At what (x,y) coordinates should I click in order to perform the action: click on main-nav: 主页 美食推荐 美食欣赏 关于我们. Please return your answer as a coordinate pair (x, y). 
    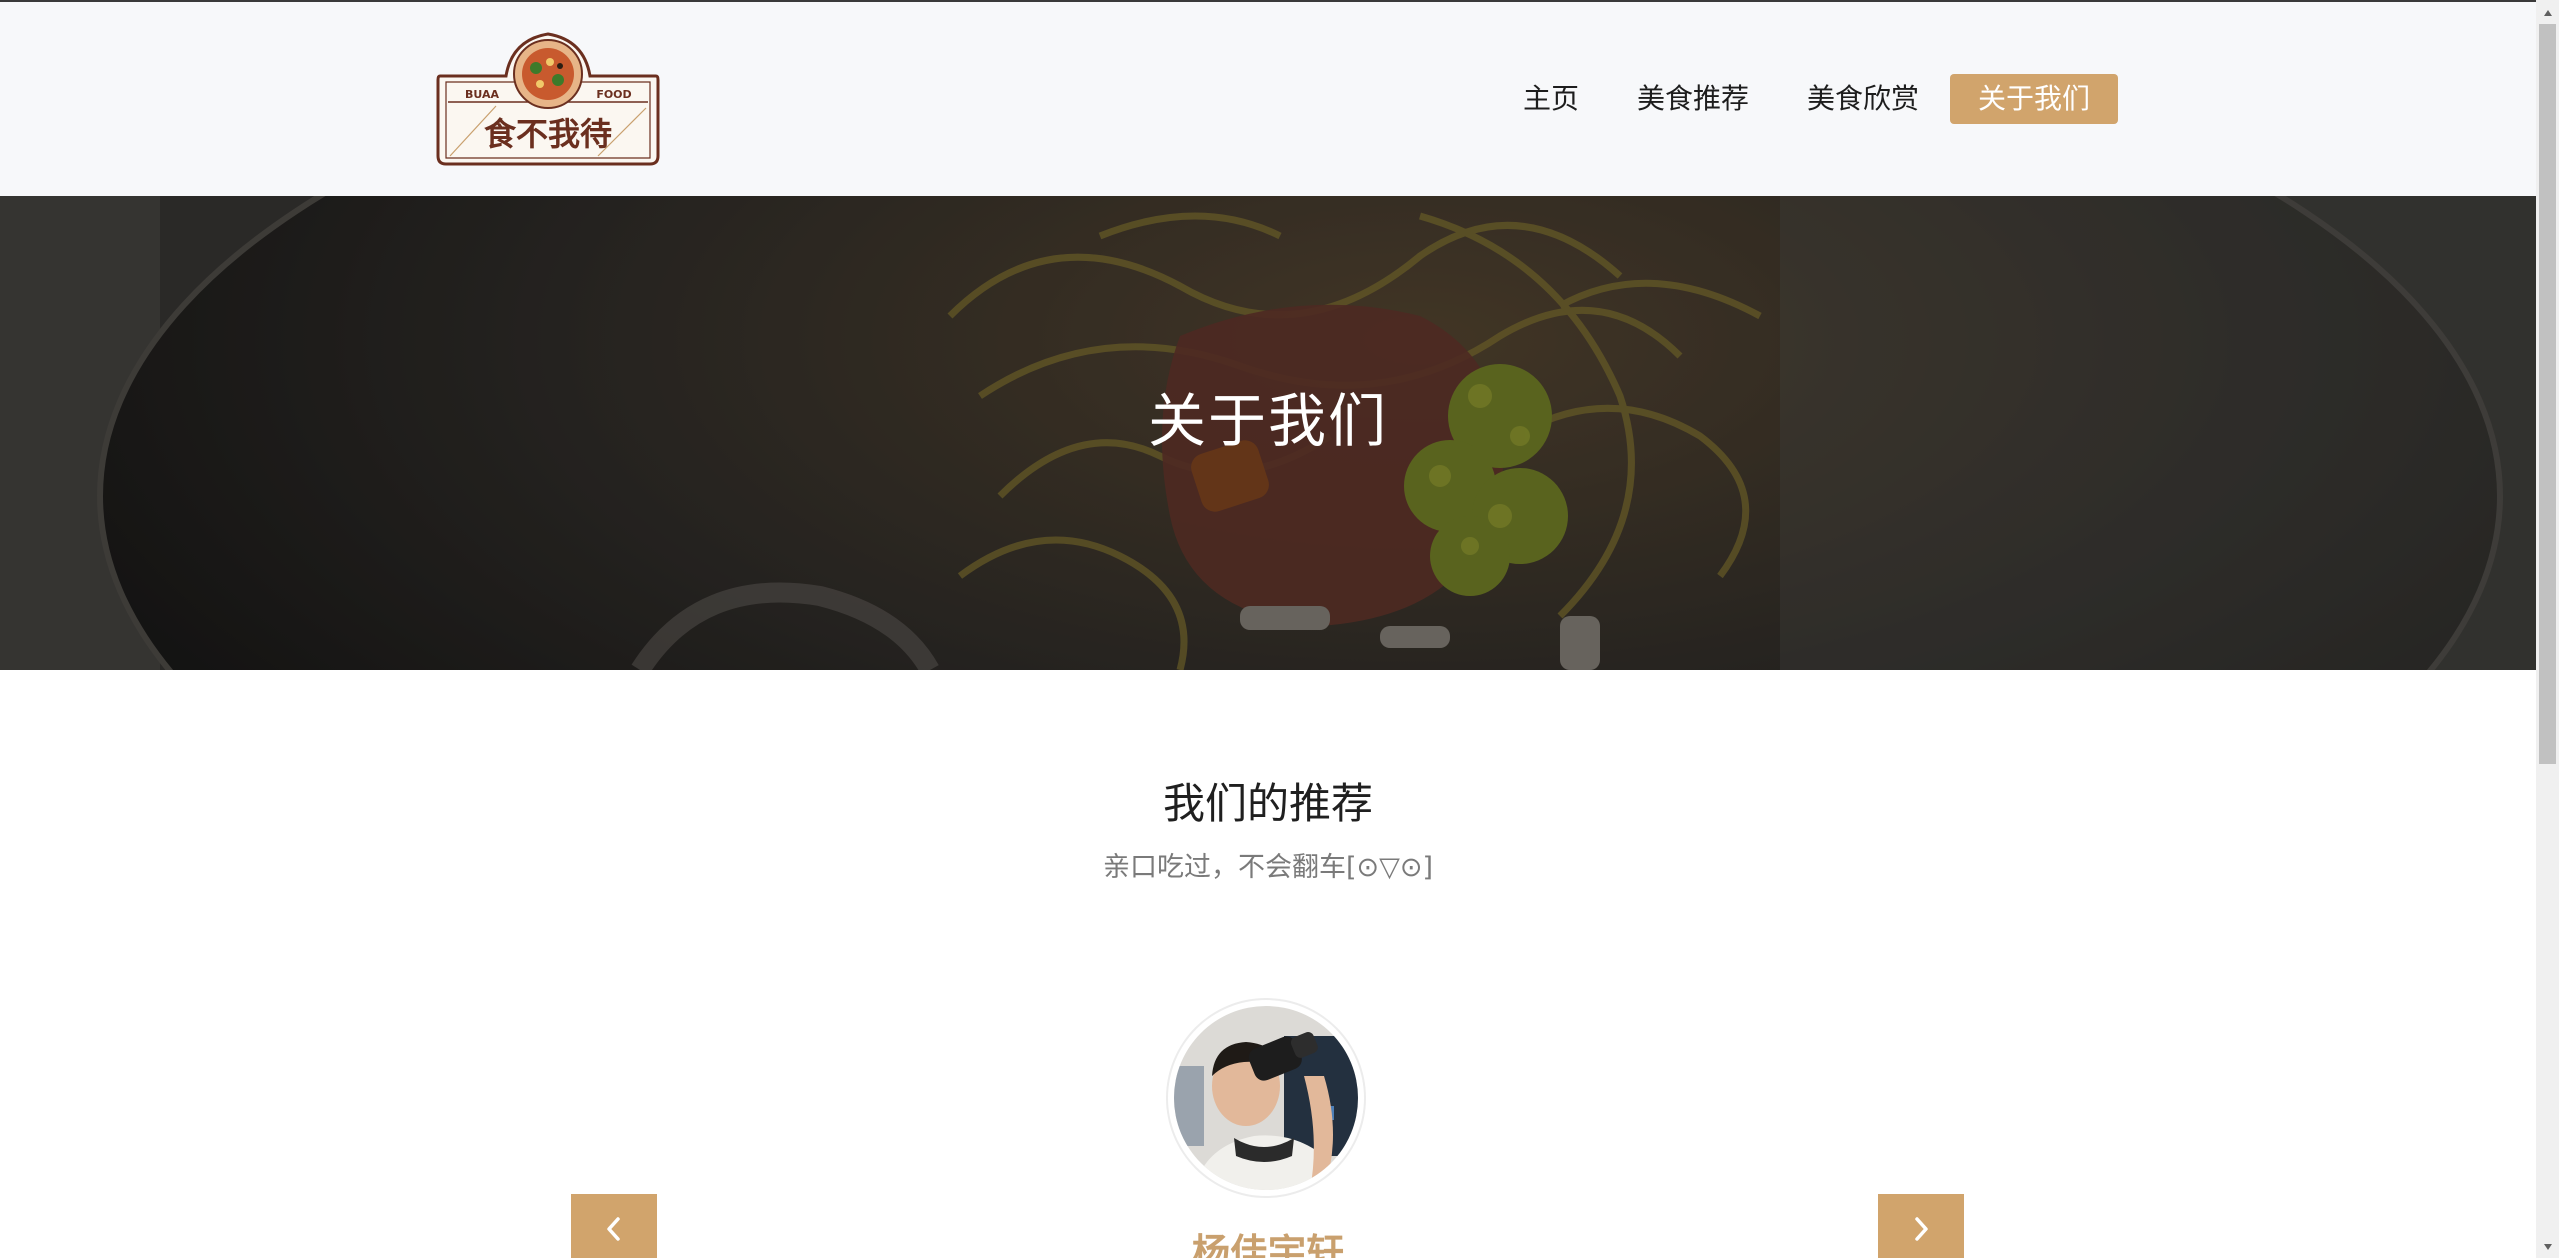
    Looking at the image, I should click on (1806, 99).